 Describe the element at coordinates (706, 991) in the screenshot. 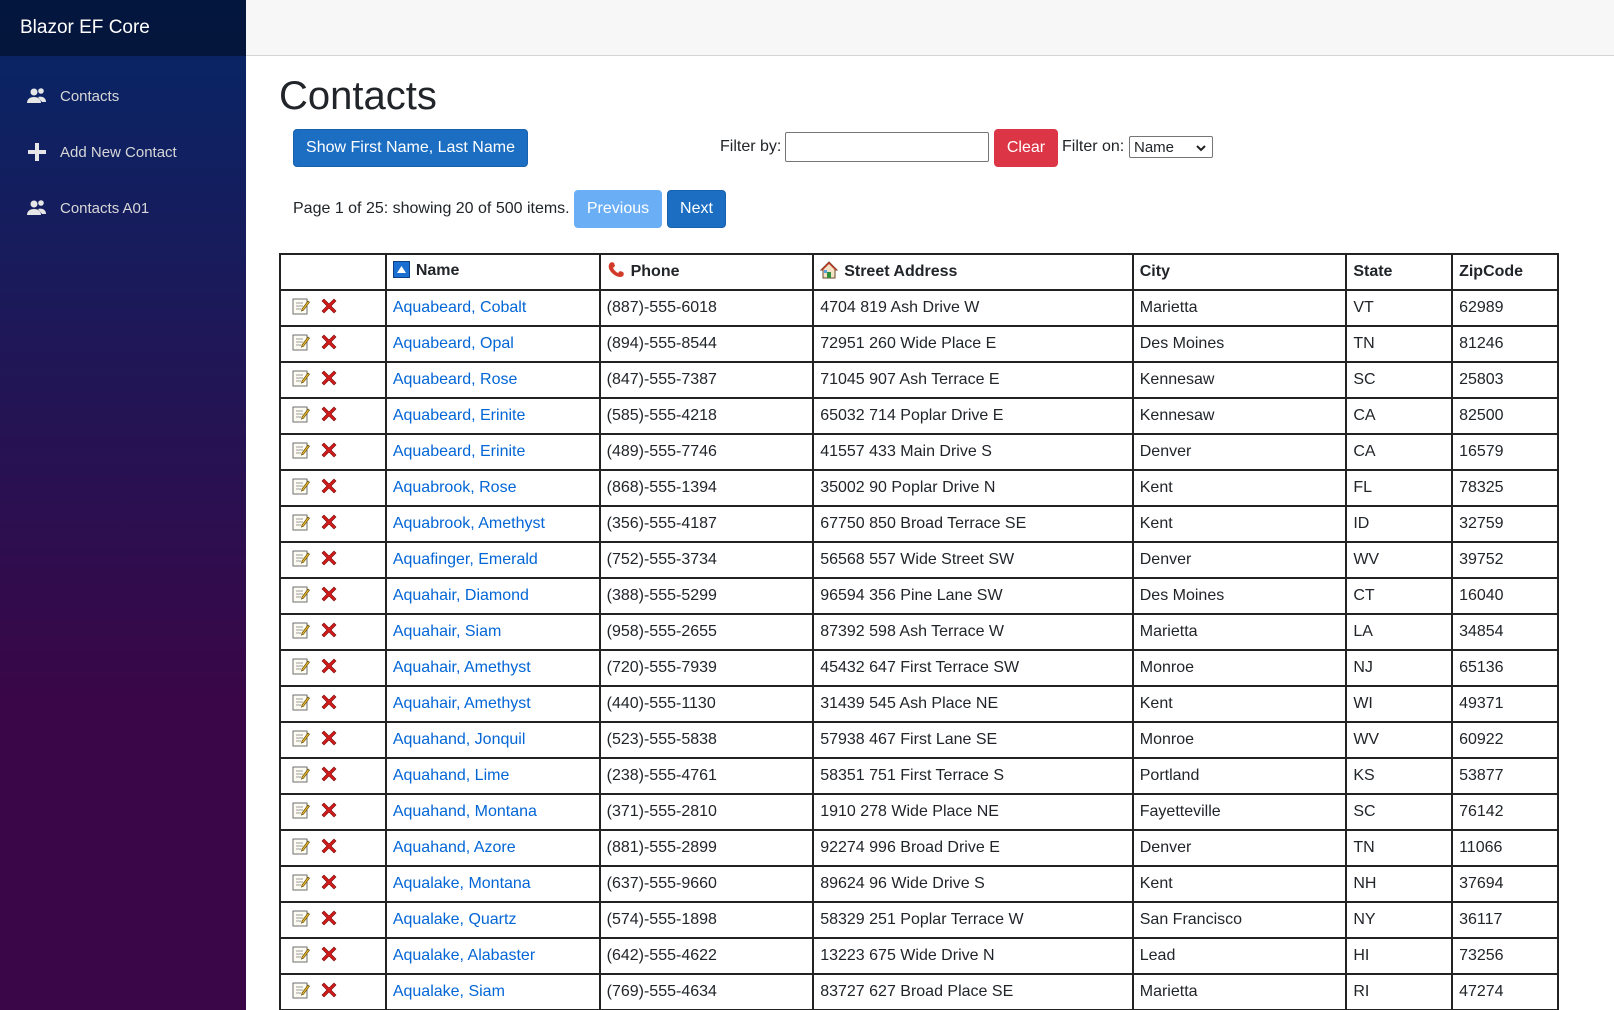

I see `phone-cell: (769)-555-4634` at that location.